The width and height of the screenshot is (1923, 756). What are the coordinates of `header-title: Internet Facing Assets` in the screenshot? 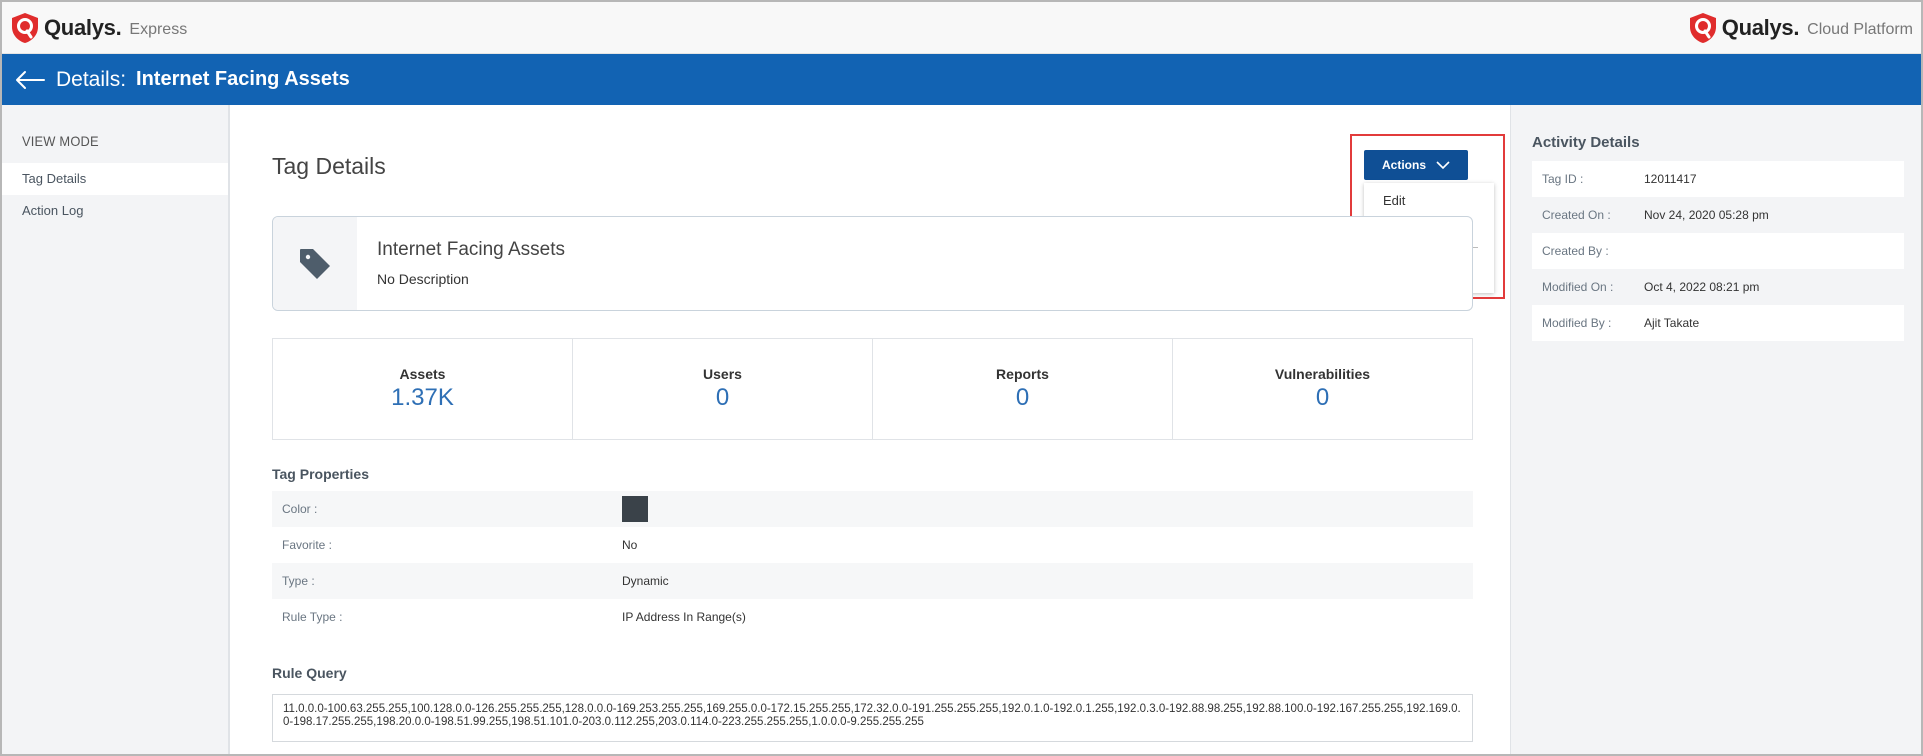 It's located at (243, 79).